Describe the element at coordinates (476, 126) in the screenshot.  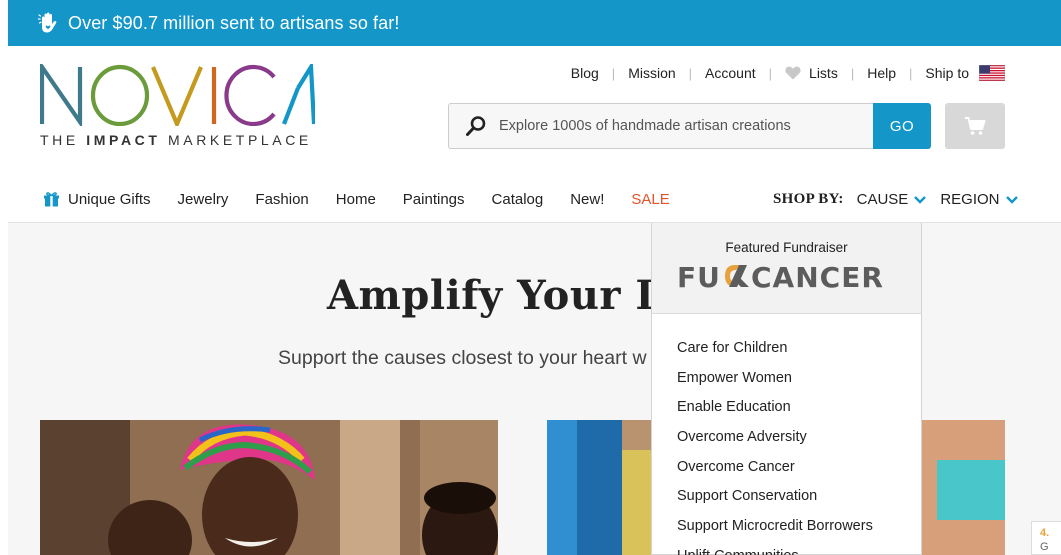
I see `search-icon` at that location.